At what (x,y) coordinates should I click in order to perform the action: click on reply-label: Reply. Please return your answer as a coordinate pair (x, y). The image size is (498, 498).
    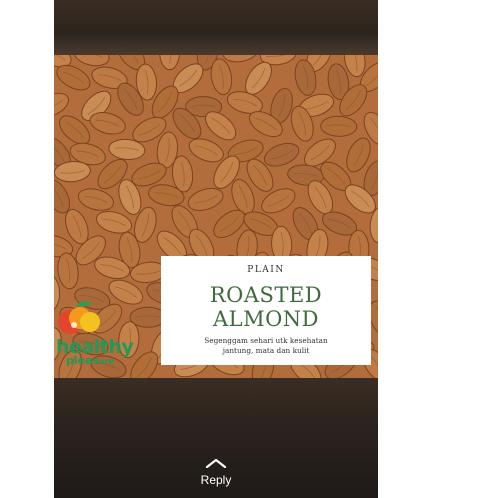
    Looking at the image, I should click on (216, 480).